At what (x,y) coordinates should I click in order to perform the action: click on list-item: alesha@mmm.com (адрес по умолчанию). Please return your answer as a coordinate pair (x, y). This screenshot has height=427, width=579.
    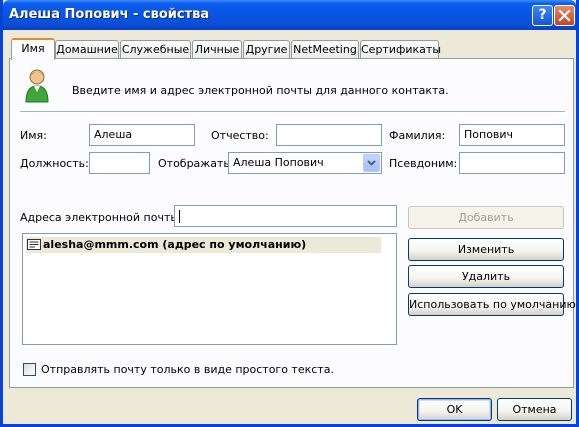
    Looking at the image, I should click on (203, 245).